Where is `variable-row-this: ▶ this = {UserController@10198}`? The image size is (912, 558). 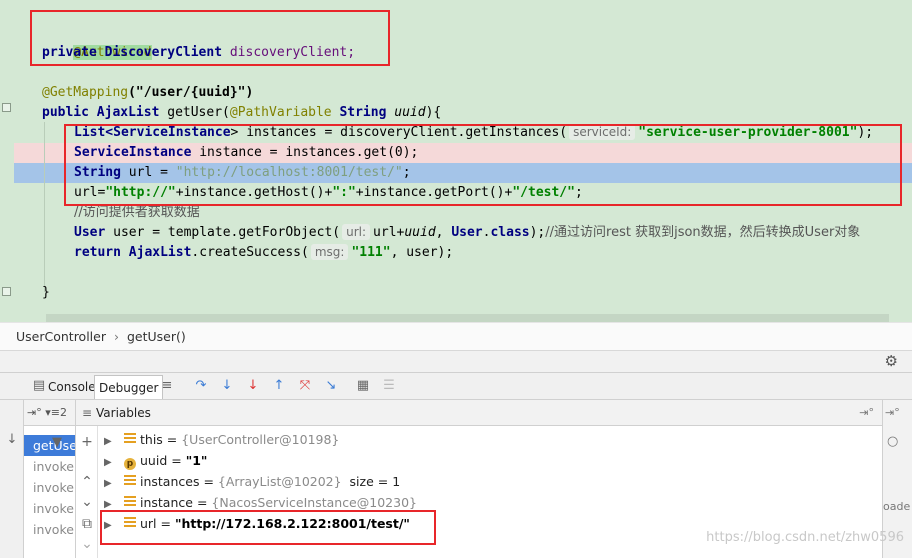
variable-row-this: ▶ this = {UserController@10198} is located at coordinates (218, 439).